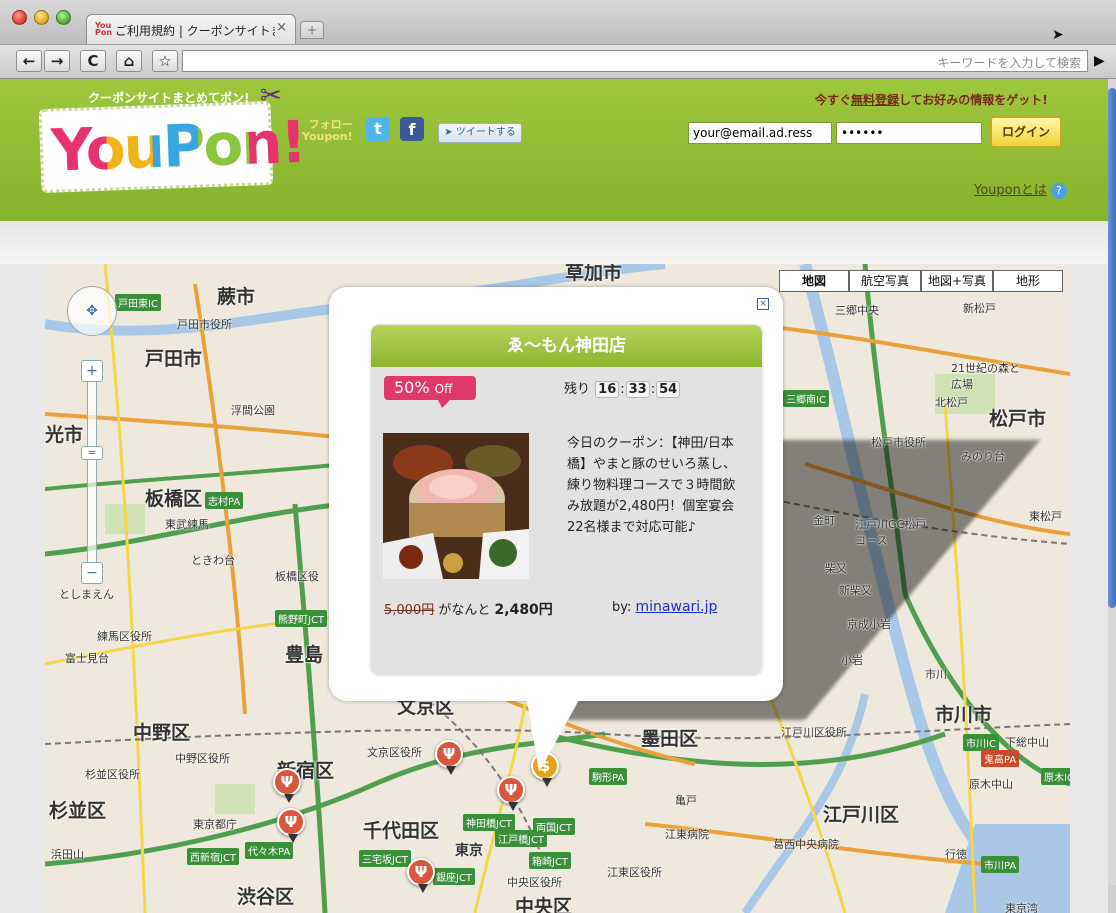 This screenshot has width=1116, height=913. Describe the element at coordinates (92, 371) in the screenshot. I see `zoom-in-button: +` at that location.